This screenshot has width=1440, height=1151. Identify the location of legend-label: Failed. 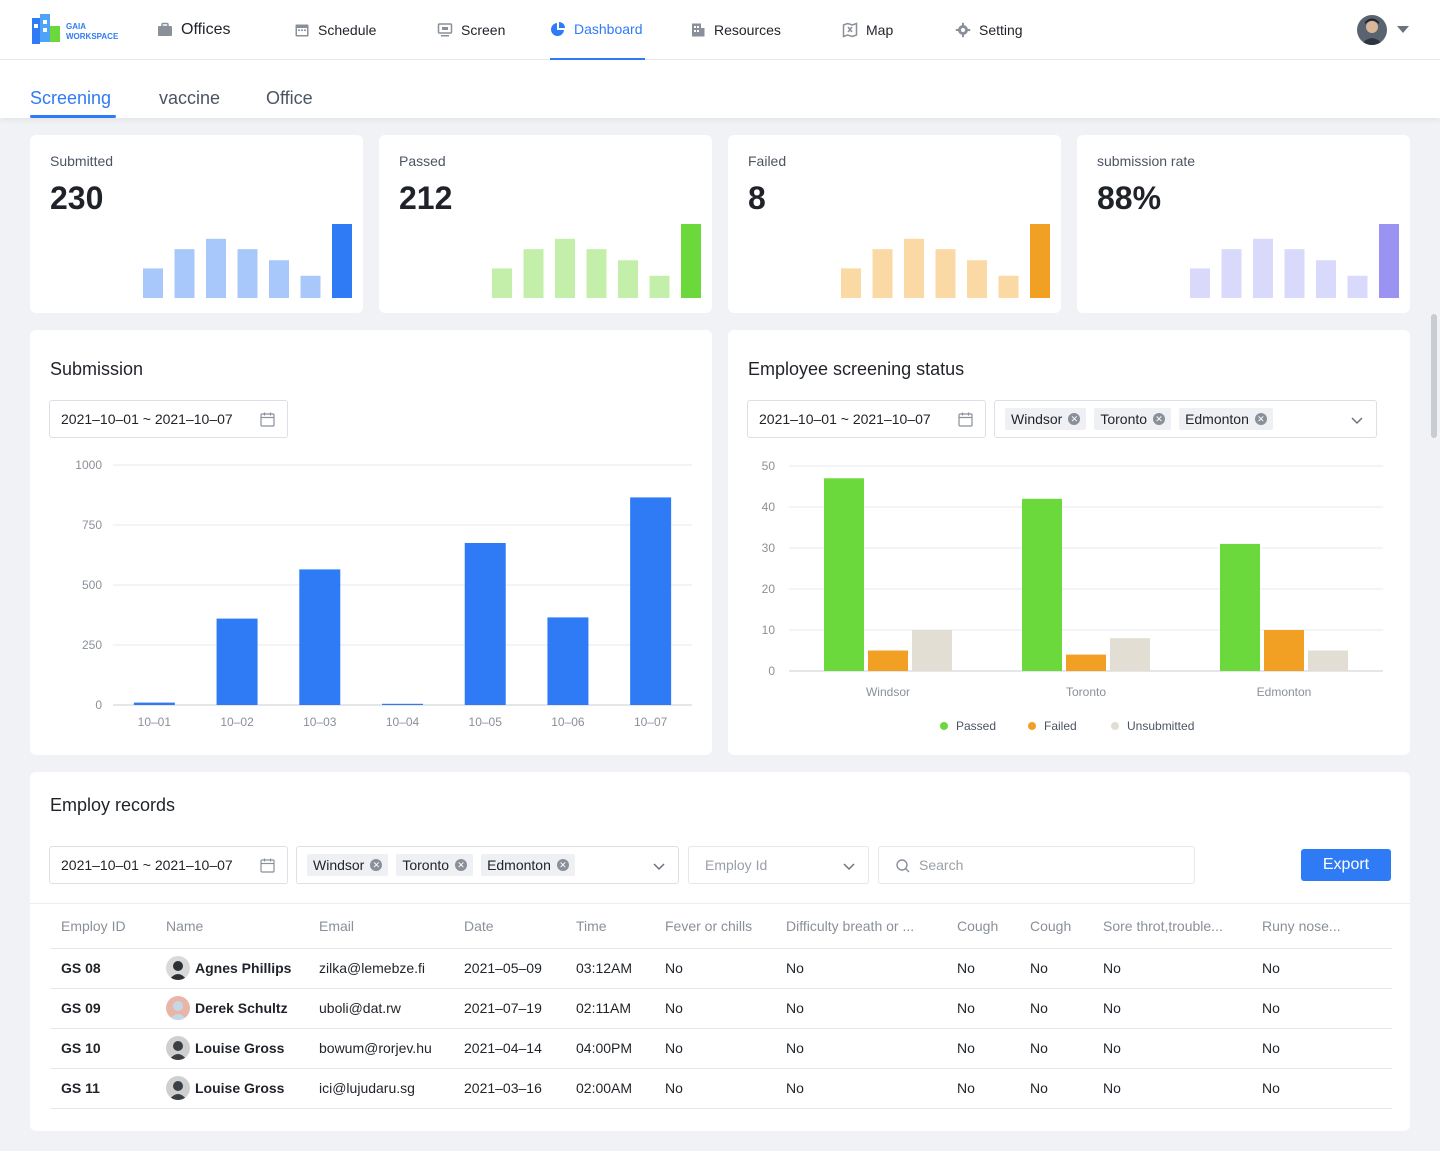
(1060, 726).